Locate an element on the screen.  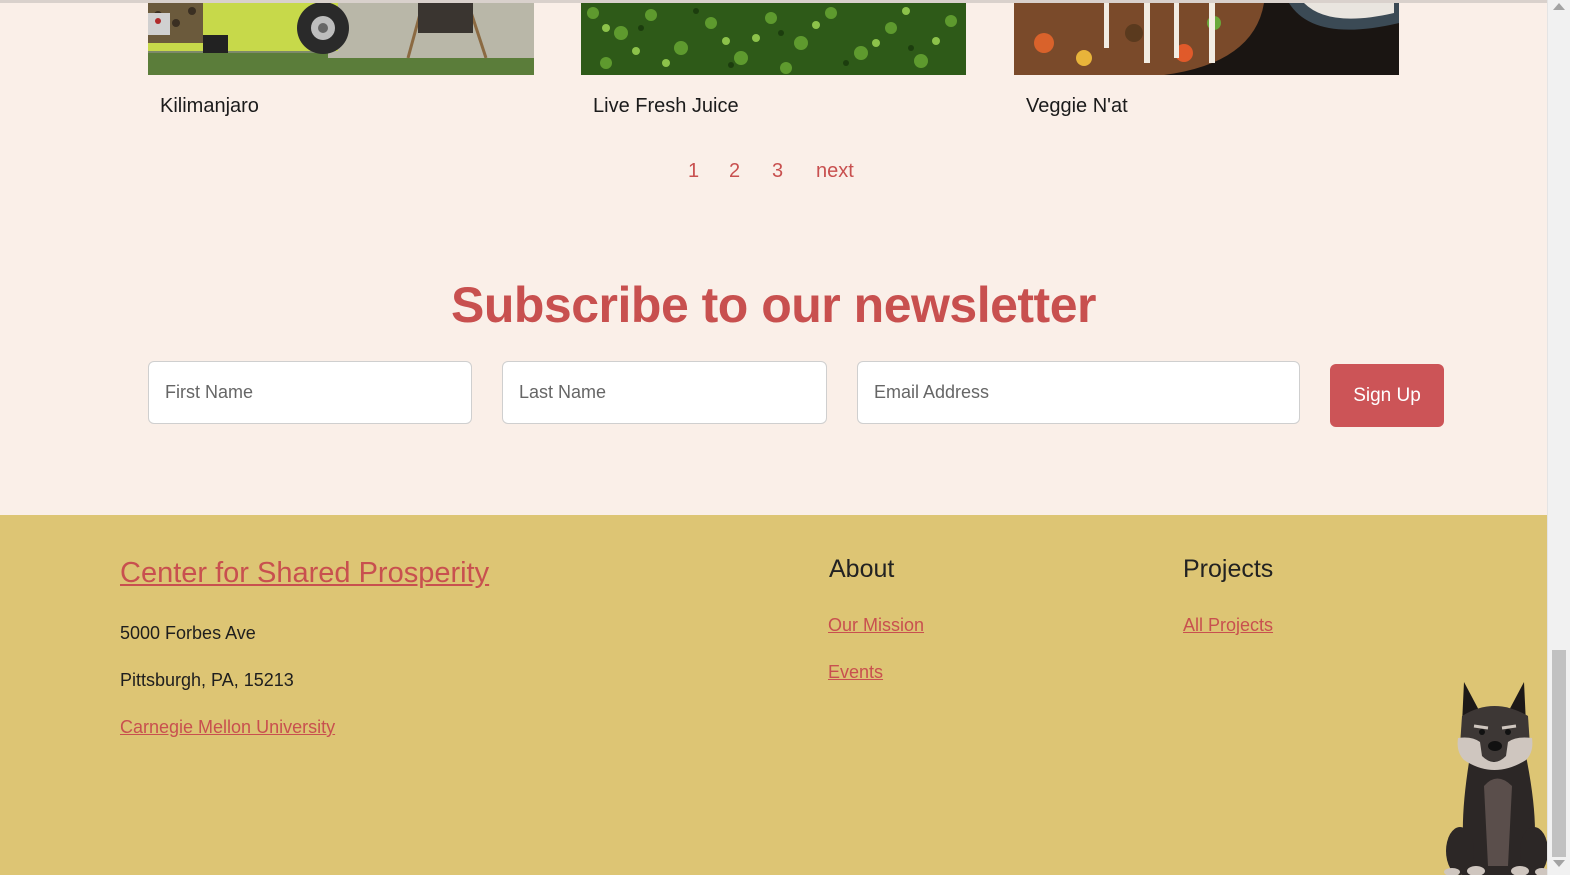
newsletter-title: Subscribe to our newsletter is located at coordinates (773, 305).